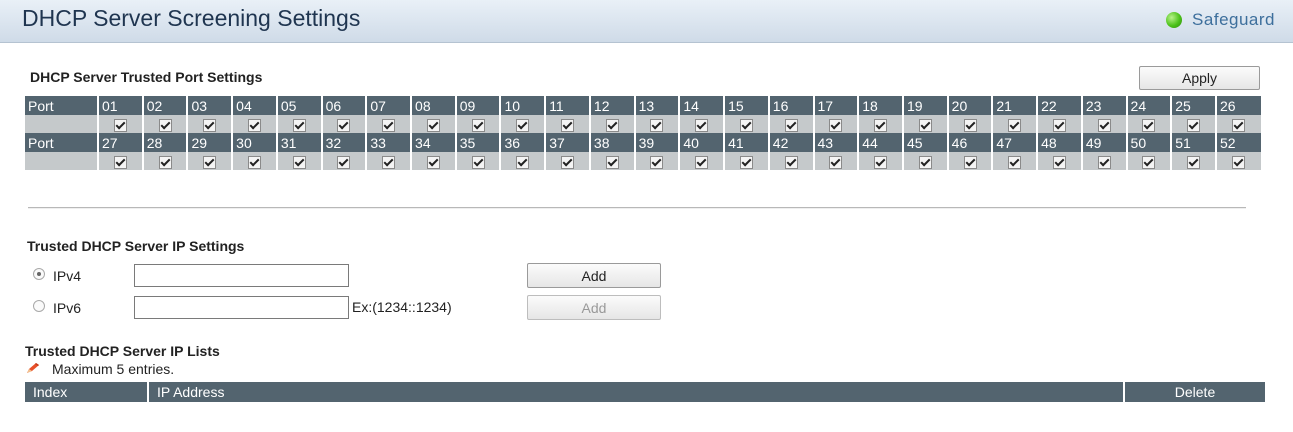 Image resolution: width=1293 pixels, height=432 pixels. Describe the element at coordinates (39, 306) in the screenshot. I see `ipv6-radio` at that location.